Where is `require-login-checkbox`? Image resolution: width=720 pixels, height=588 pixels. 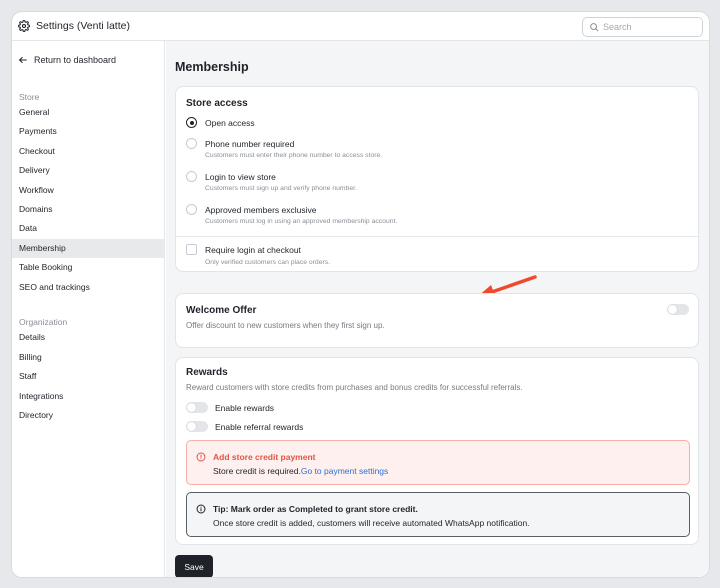
require-login-checkbox is located at coordinates (191, 249).